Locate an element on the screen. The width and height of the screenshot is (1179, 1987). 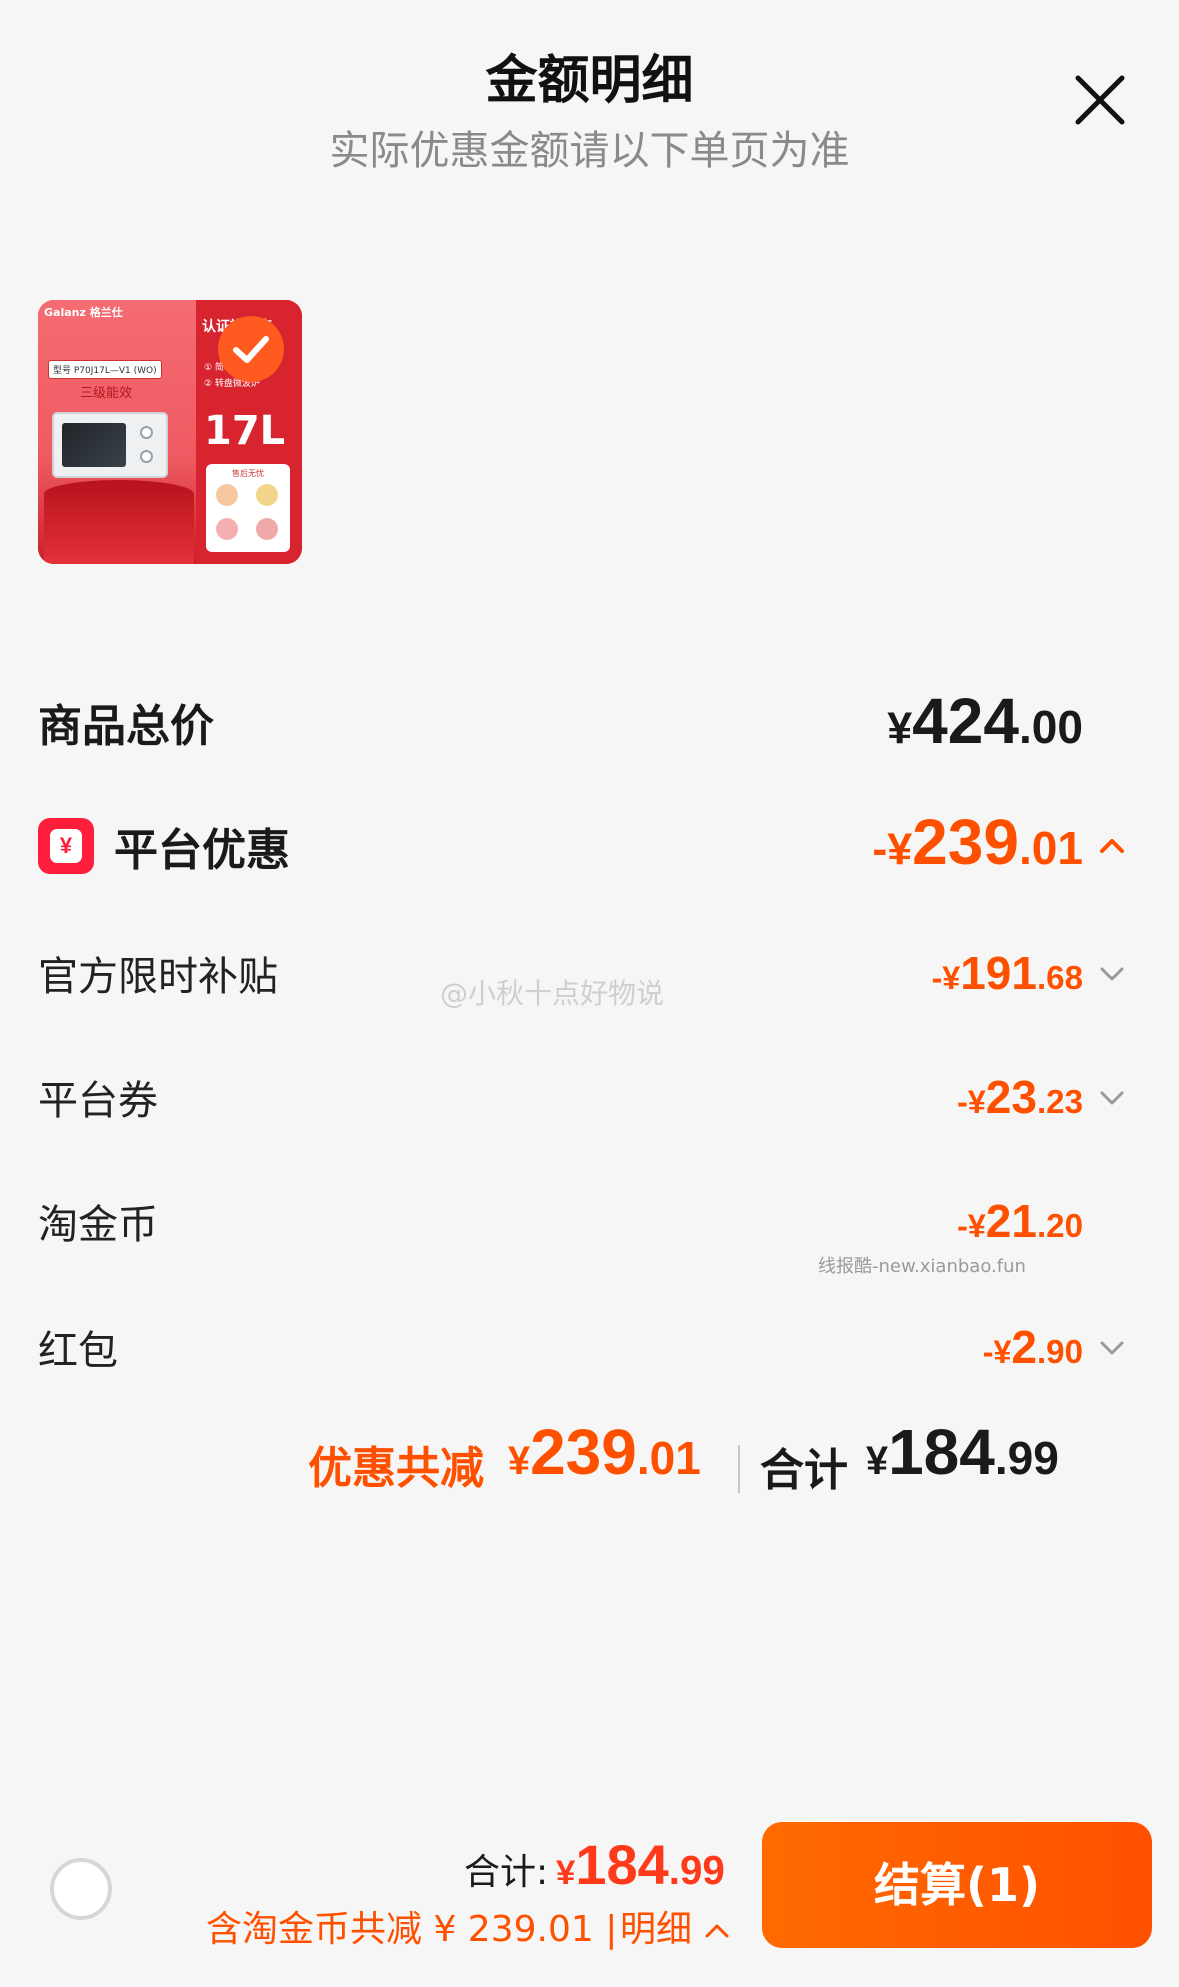
close-button is located at coordinates (1100, 100).